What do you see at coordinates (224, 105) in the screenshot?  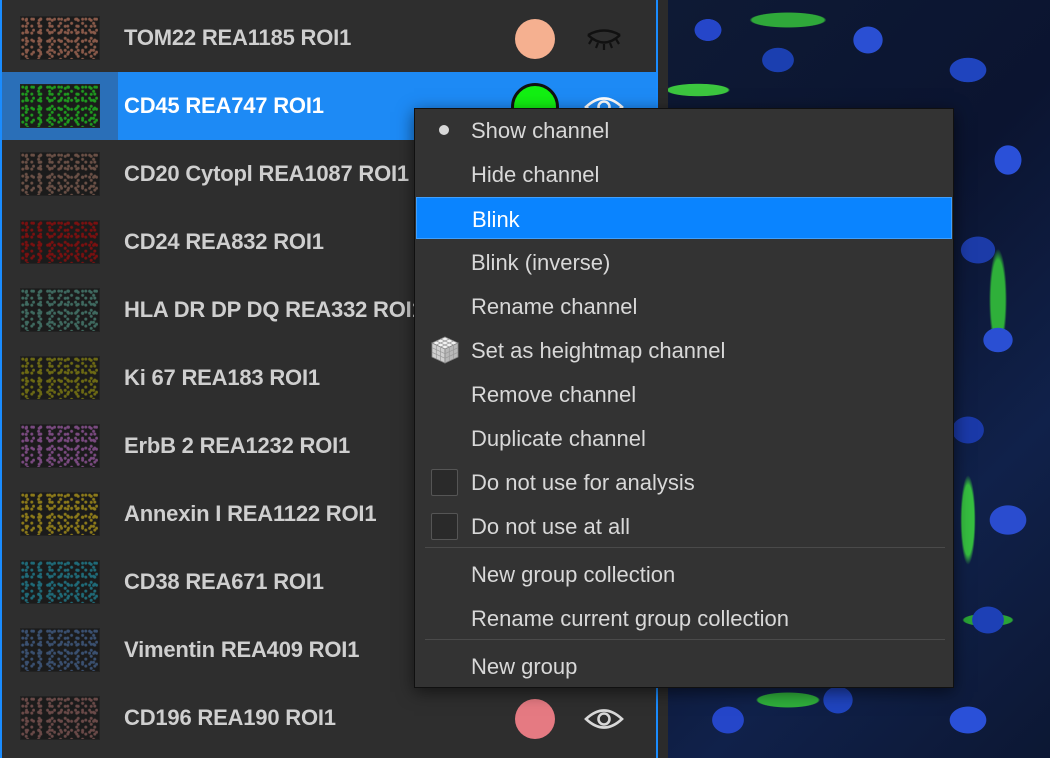 I see `channel-name: CD45 REA747 ROI1` at bounding box center [224, 105].